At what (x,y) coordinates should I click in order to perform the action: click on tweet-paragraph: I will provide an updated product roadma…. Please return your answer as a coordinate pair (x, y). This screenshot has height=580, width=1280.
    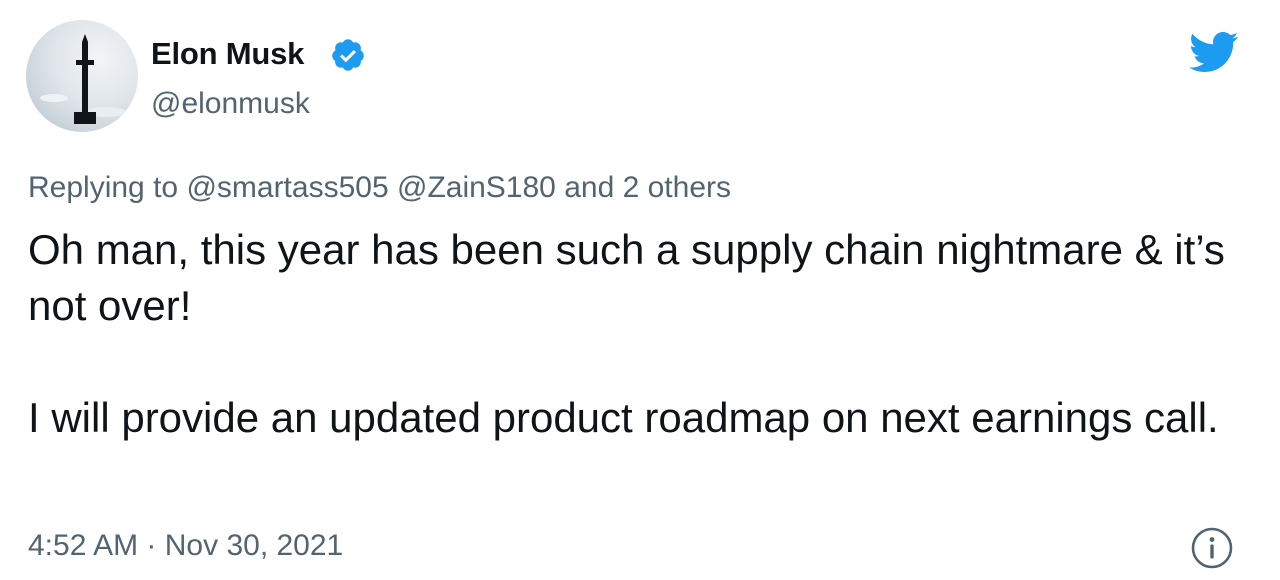
    Looking at the image, I should click on (623, 417).